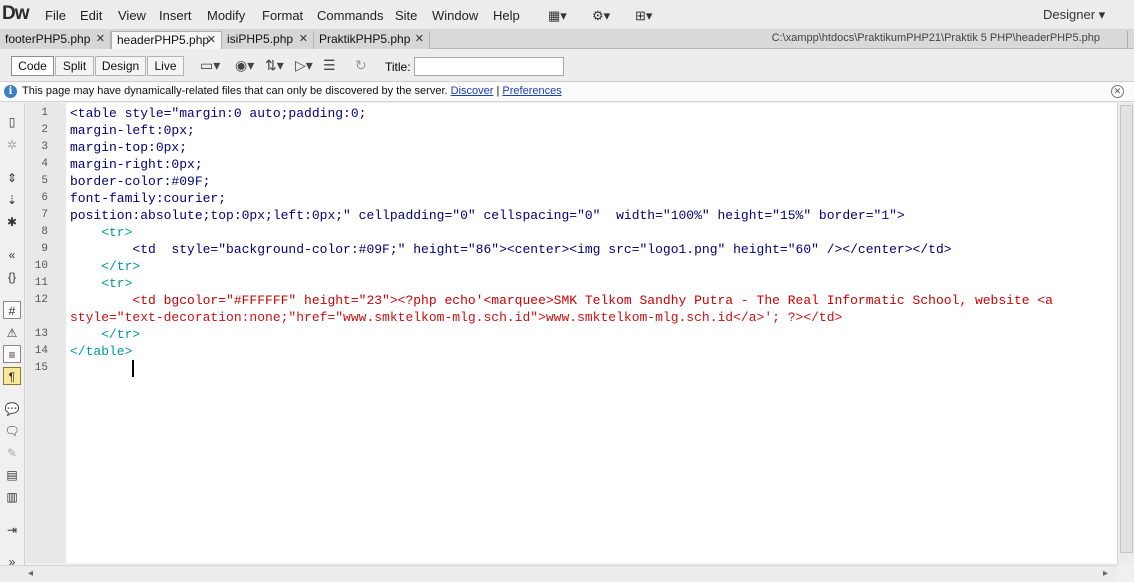 The image size is (1134, 582). I want to click on collapse-selection-icon: ⇣, so click(12, 200).